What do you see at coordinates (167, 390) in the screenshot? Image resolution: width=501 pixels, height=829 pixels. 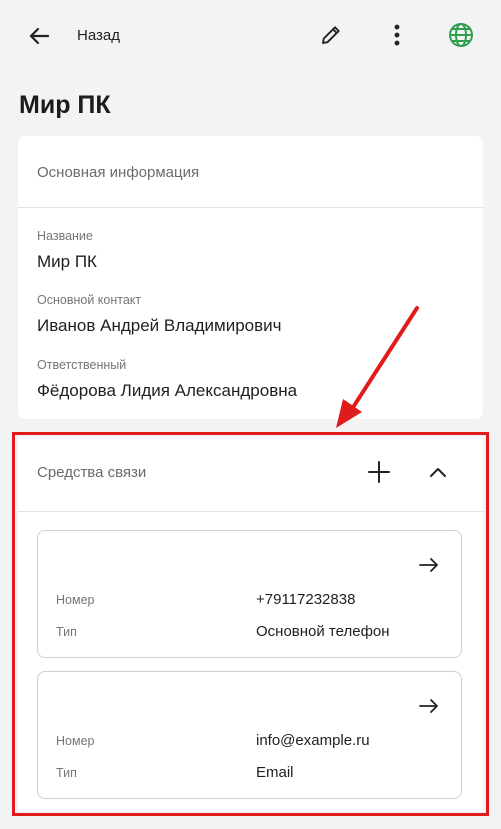 I see `field-value-responsible: Фёдорова Лидия Александровна` at bounding box center [167, 390].